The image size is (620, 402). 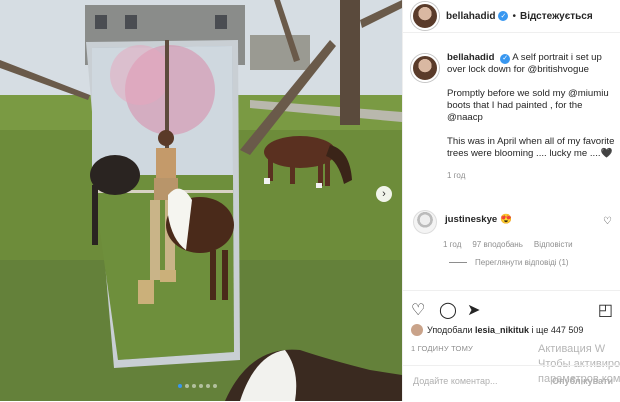 I want to click on comment-time: 1 год, so click(x=452, y=244).